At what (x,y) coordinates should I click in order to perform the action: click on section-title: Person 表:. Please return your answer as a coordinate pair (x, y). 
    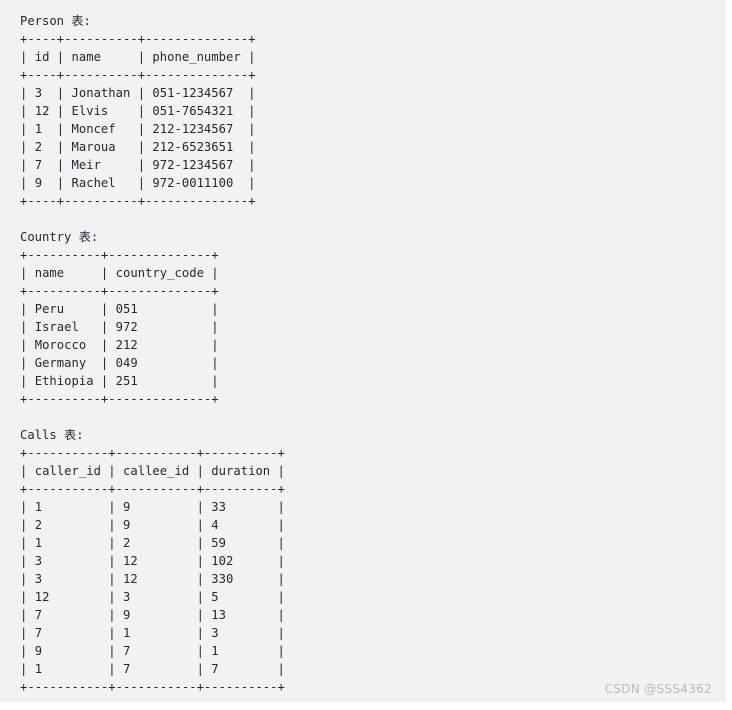
    Looking at the image, I should click on (55, 21).